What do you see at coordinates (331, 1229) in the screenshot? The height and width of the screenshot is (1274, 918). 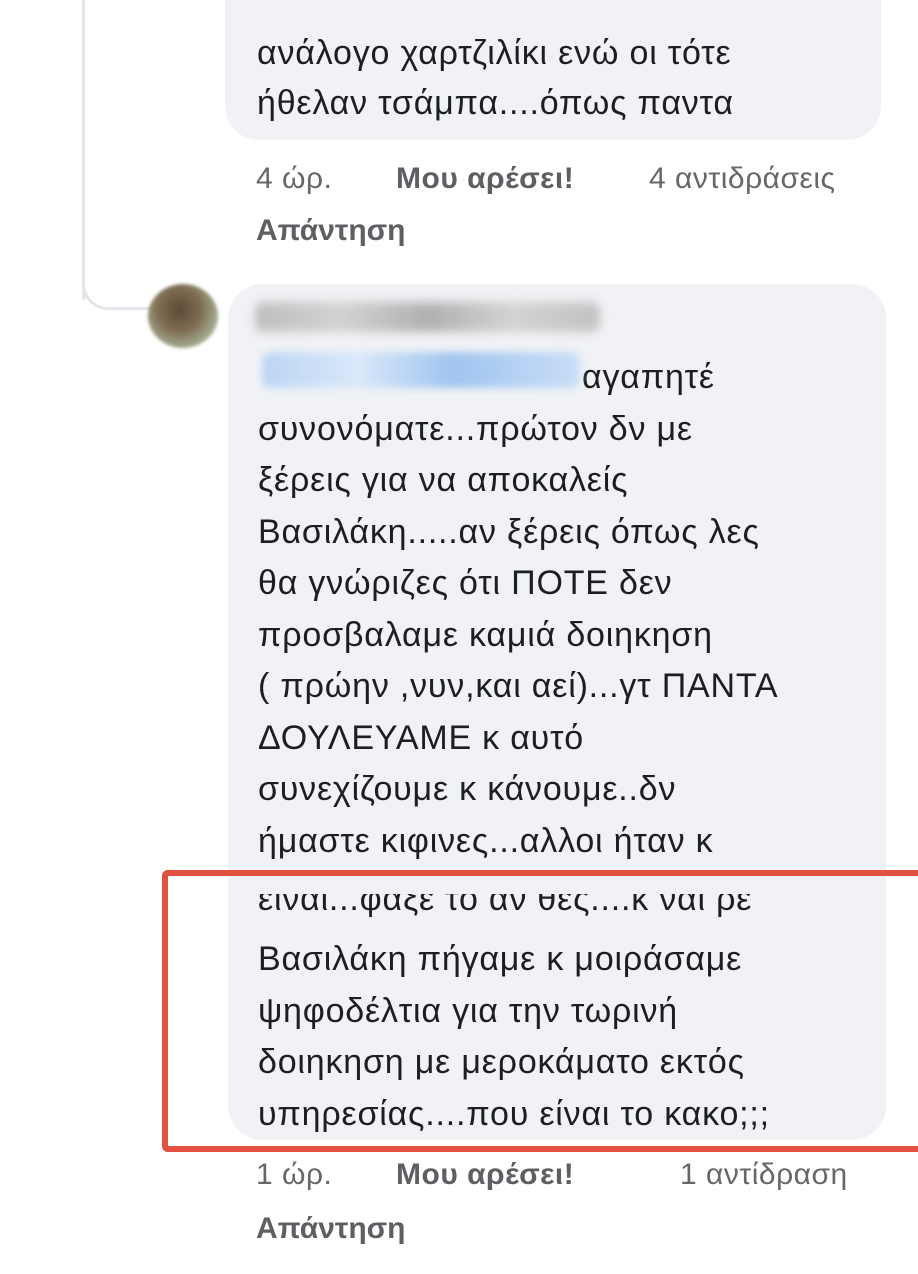 I see `comment-2-reply-button: Απάντηση` at bounding box center [331, 1229].